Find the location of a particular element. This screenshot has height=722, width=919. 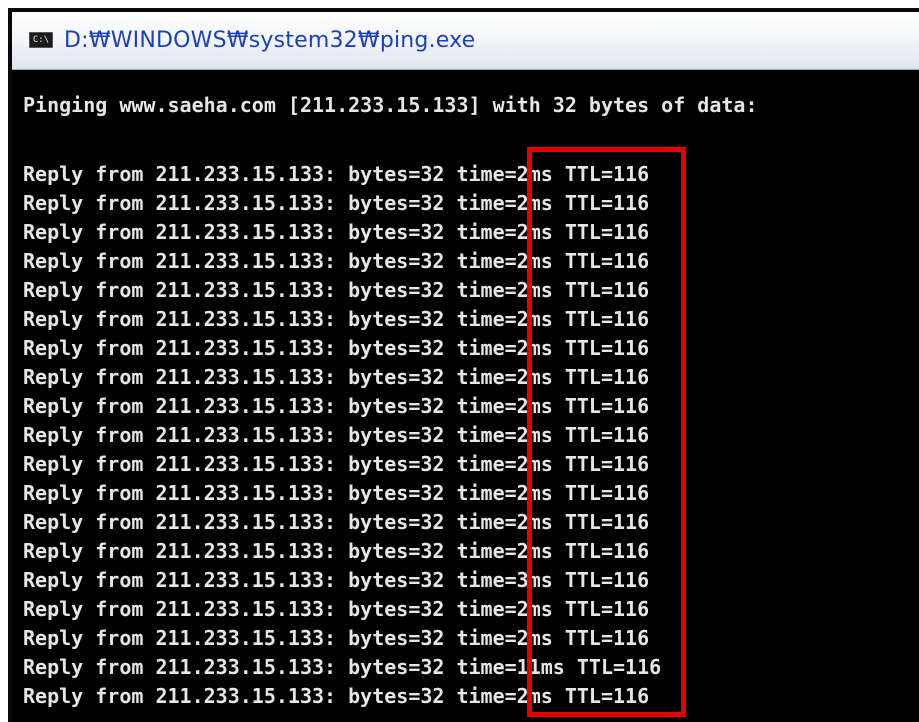

time-column-highlight is located at coordinates (606, 432).